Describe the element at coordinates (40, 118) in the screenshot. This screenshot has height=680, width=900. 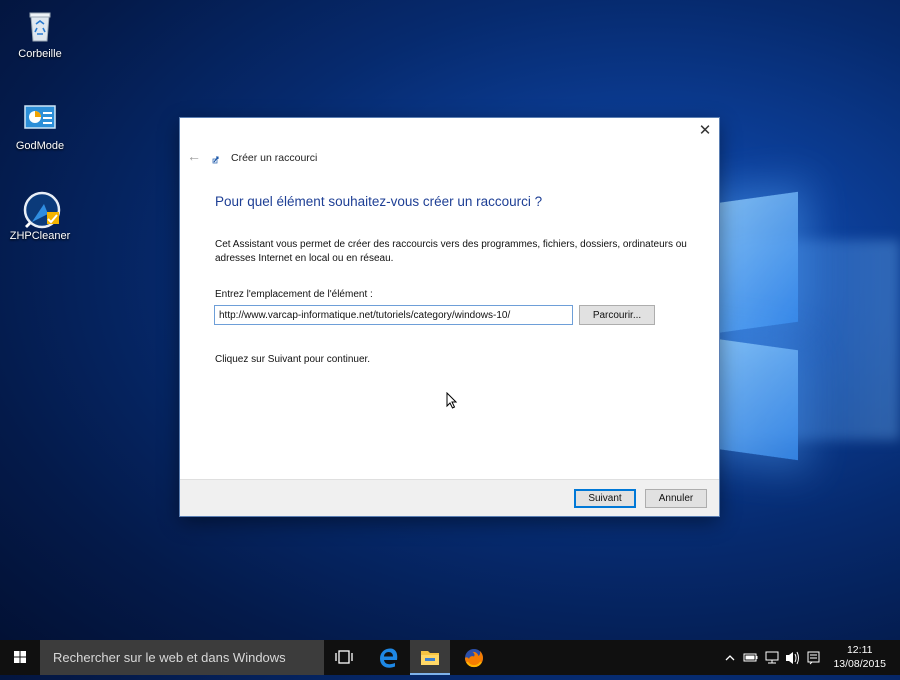
I see `control-panel-icon` at that location.